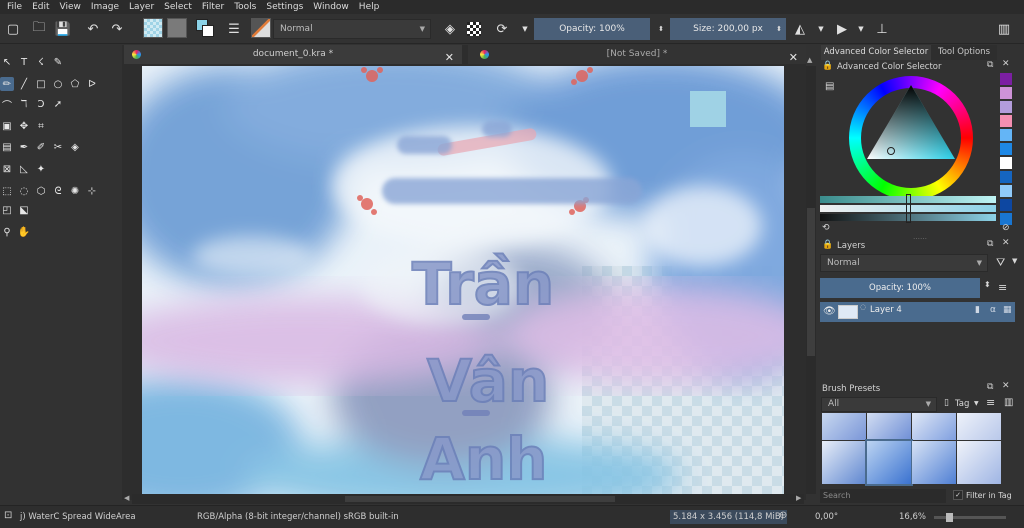 The image size is (1024, 528). I want to click on select-shapes-tool-icon: ↖, so click(7, 62).